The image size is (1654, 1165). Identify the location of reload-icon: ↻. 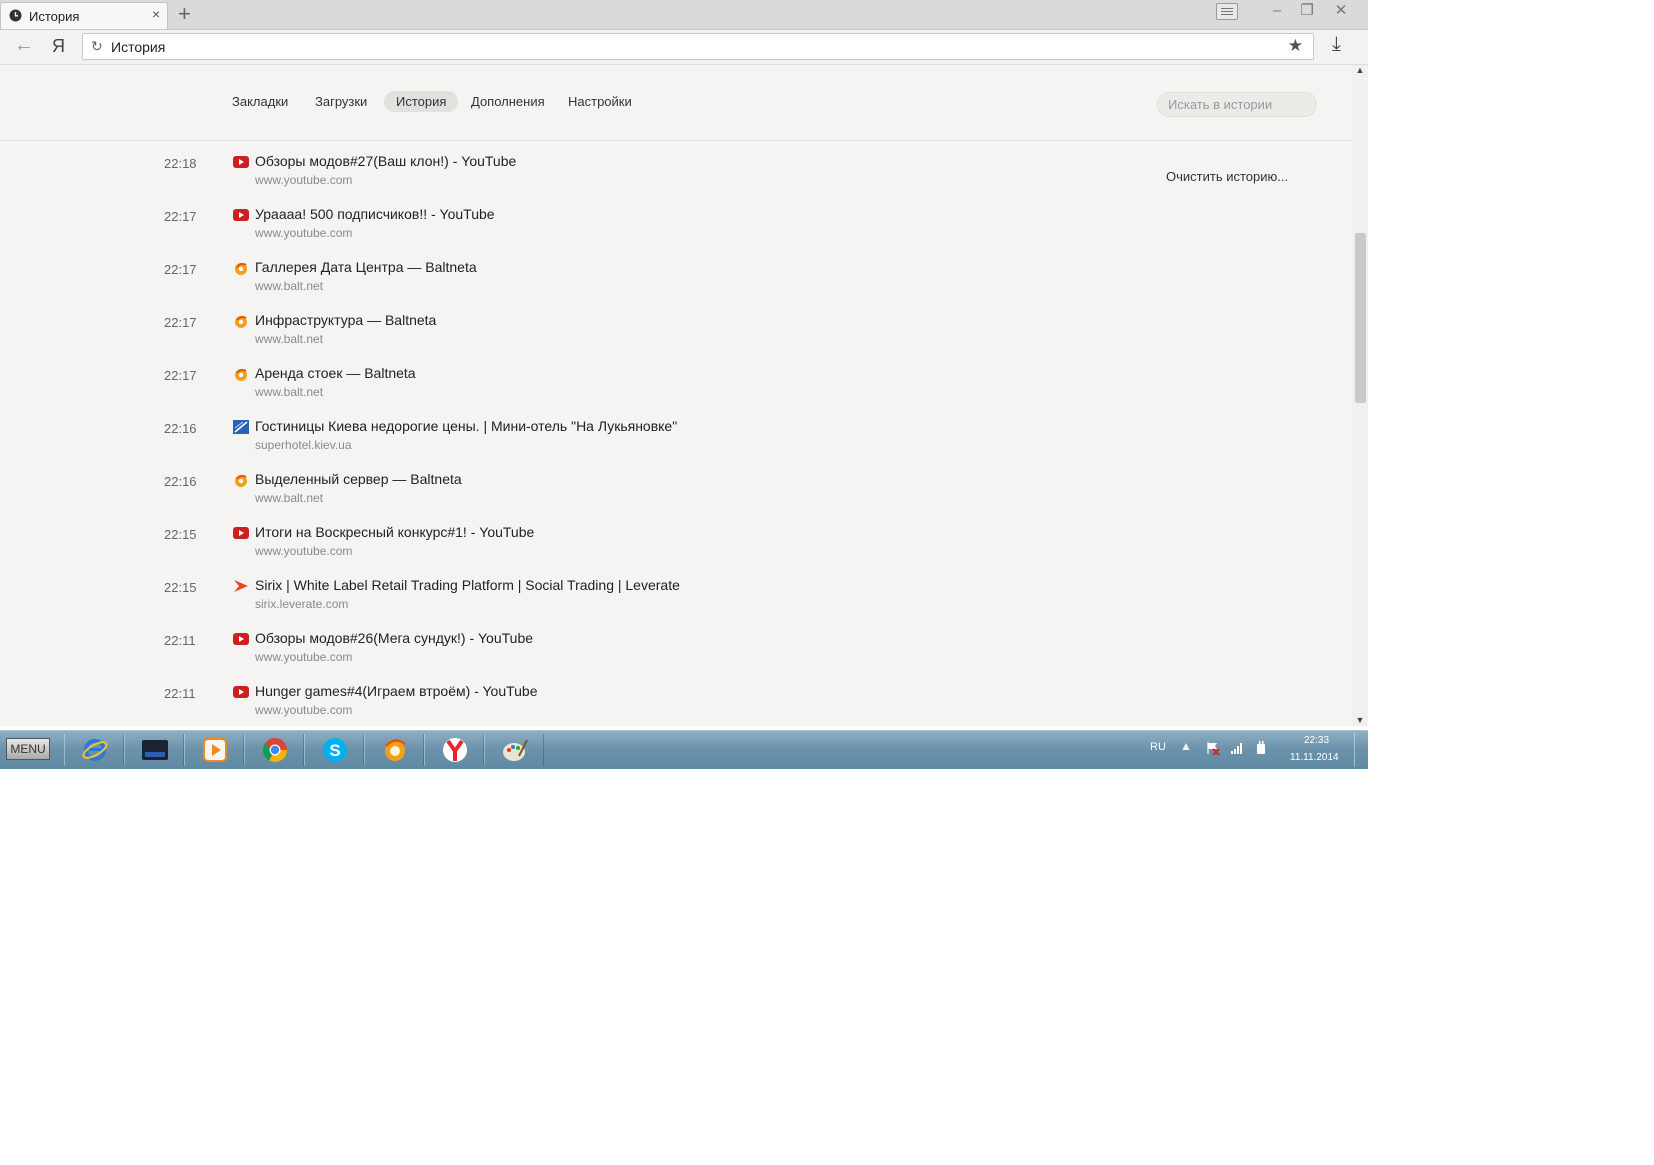
(97, 46).